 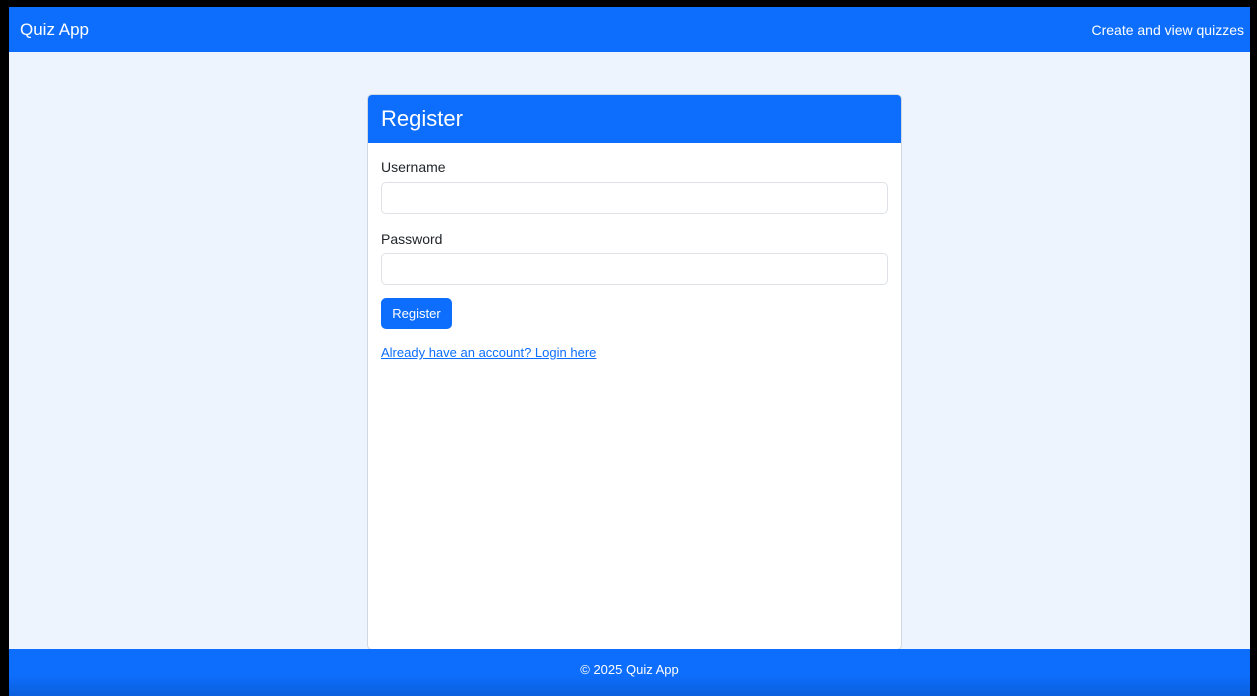 I want to click on username-label: Username, so click(x=413, y=167).